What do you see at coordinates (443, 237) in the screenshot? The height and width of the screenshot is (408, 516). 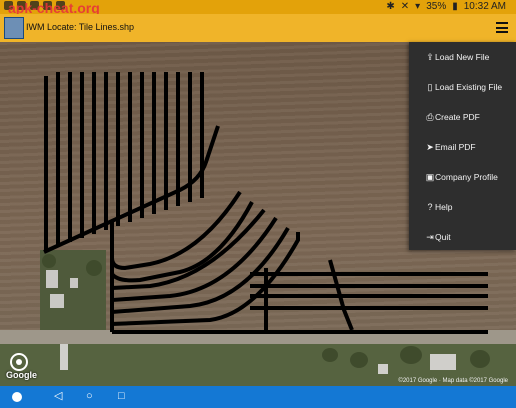 I see `menu-item-label: Quit` at bounding box center [443, 237].